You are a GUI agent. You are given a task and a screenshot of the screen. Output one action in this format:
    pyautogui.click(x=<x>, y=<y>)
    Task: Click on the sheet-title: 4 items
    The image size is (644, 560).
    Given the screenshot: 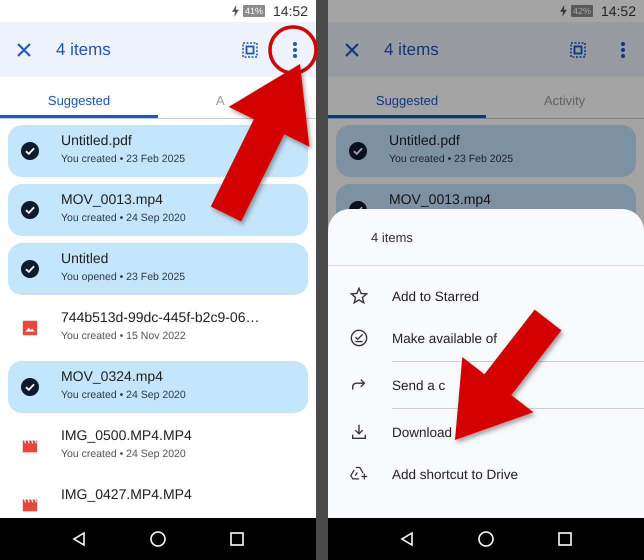 What is the action you would take?
    pyautogui.click(x=486, y=237)
    